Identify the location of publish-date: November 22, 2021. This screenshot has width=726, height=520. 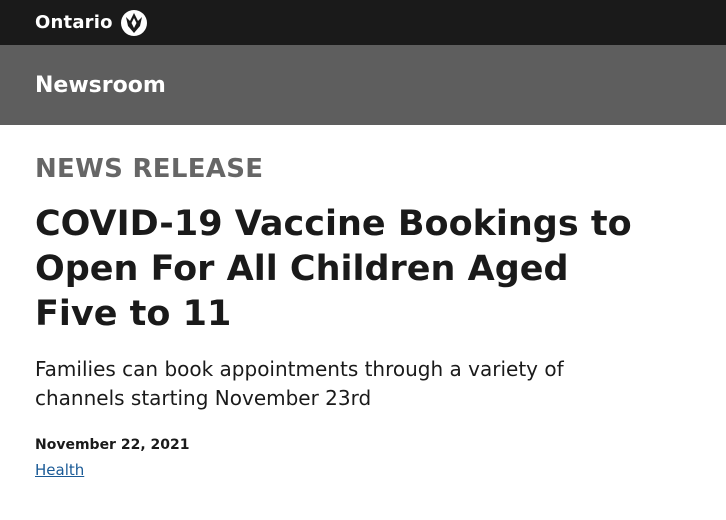
(112, 445).